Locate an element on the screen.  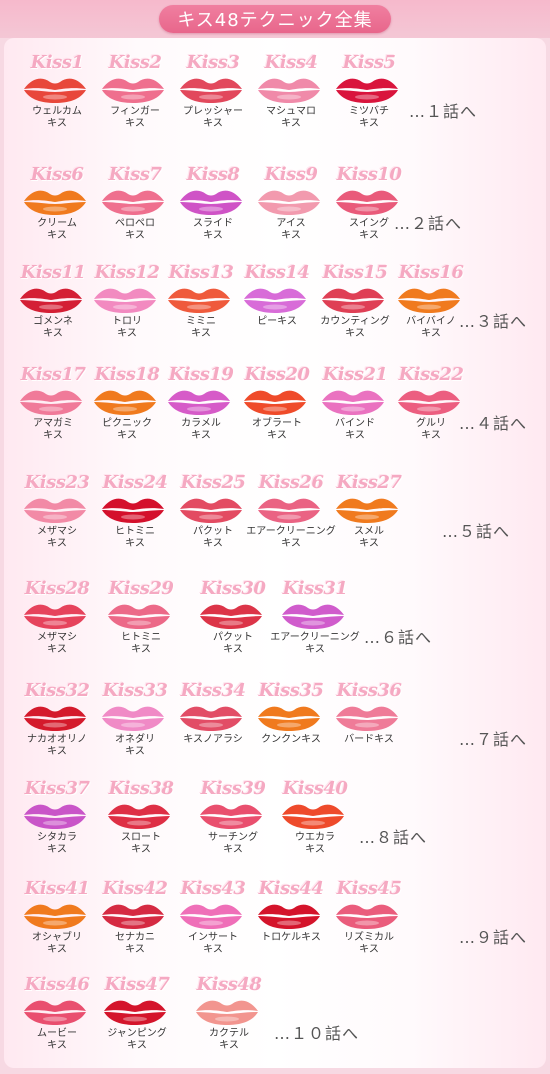
kiss-item: Kiss11 ゴメンネ キス is located at coordinates (53, 312).